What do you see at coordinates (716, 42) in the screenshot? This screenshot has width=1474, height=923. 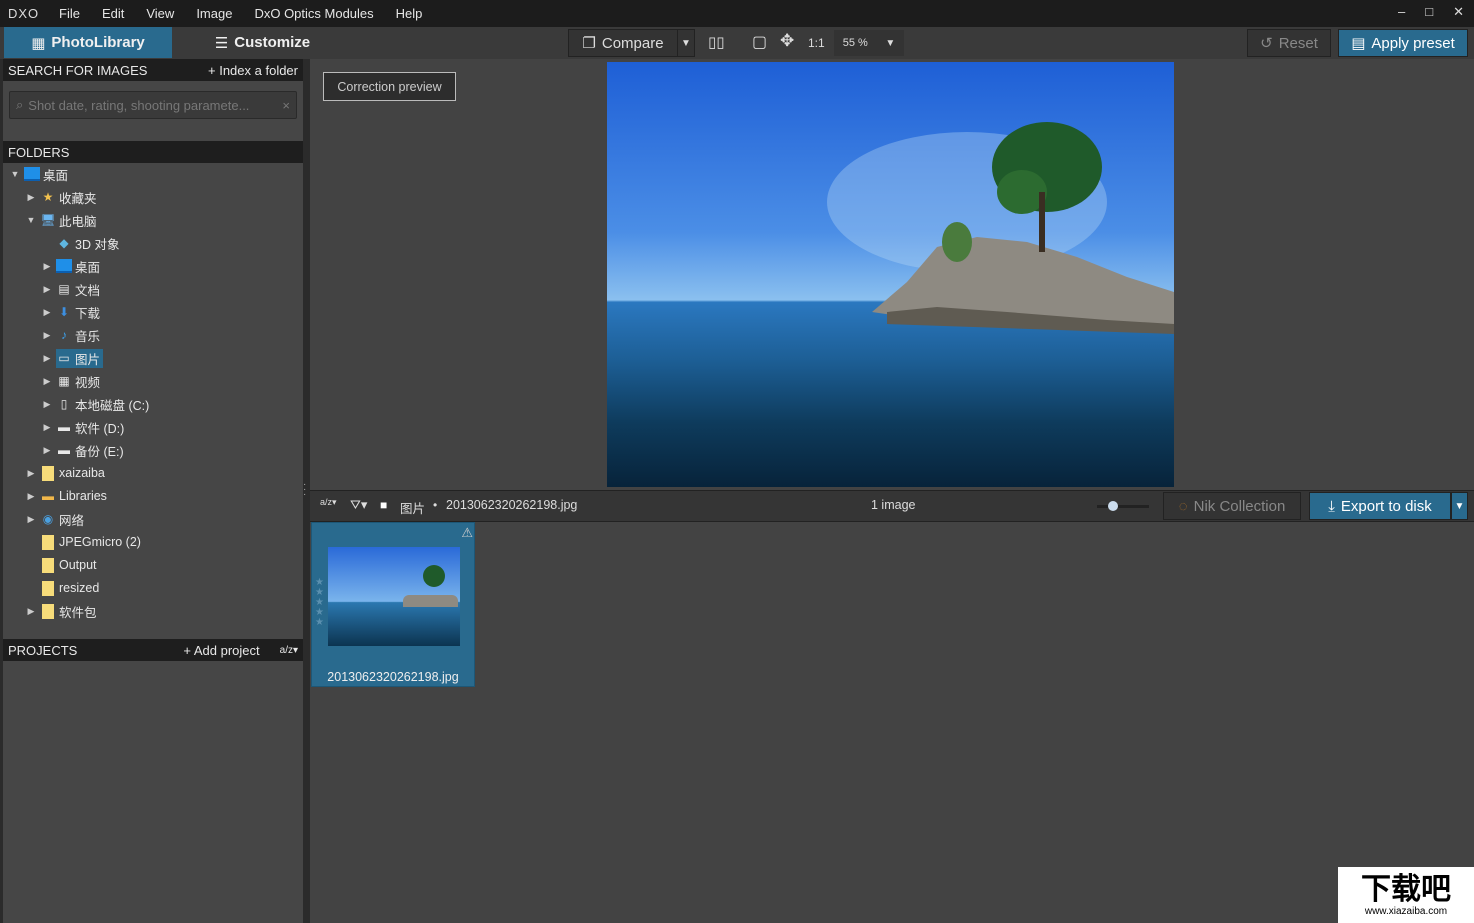 I see `split-view-icon: ▯▯` at bounding box center [716, 42].